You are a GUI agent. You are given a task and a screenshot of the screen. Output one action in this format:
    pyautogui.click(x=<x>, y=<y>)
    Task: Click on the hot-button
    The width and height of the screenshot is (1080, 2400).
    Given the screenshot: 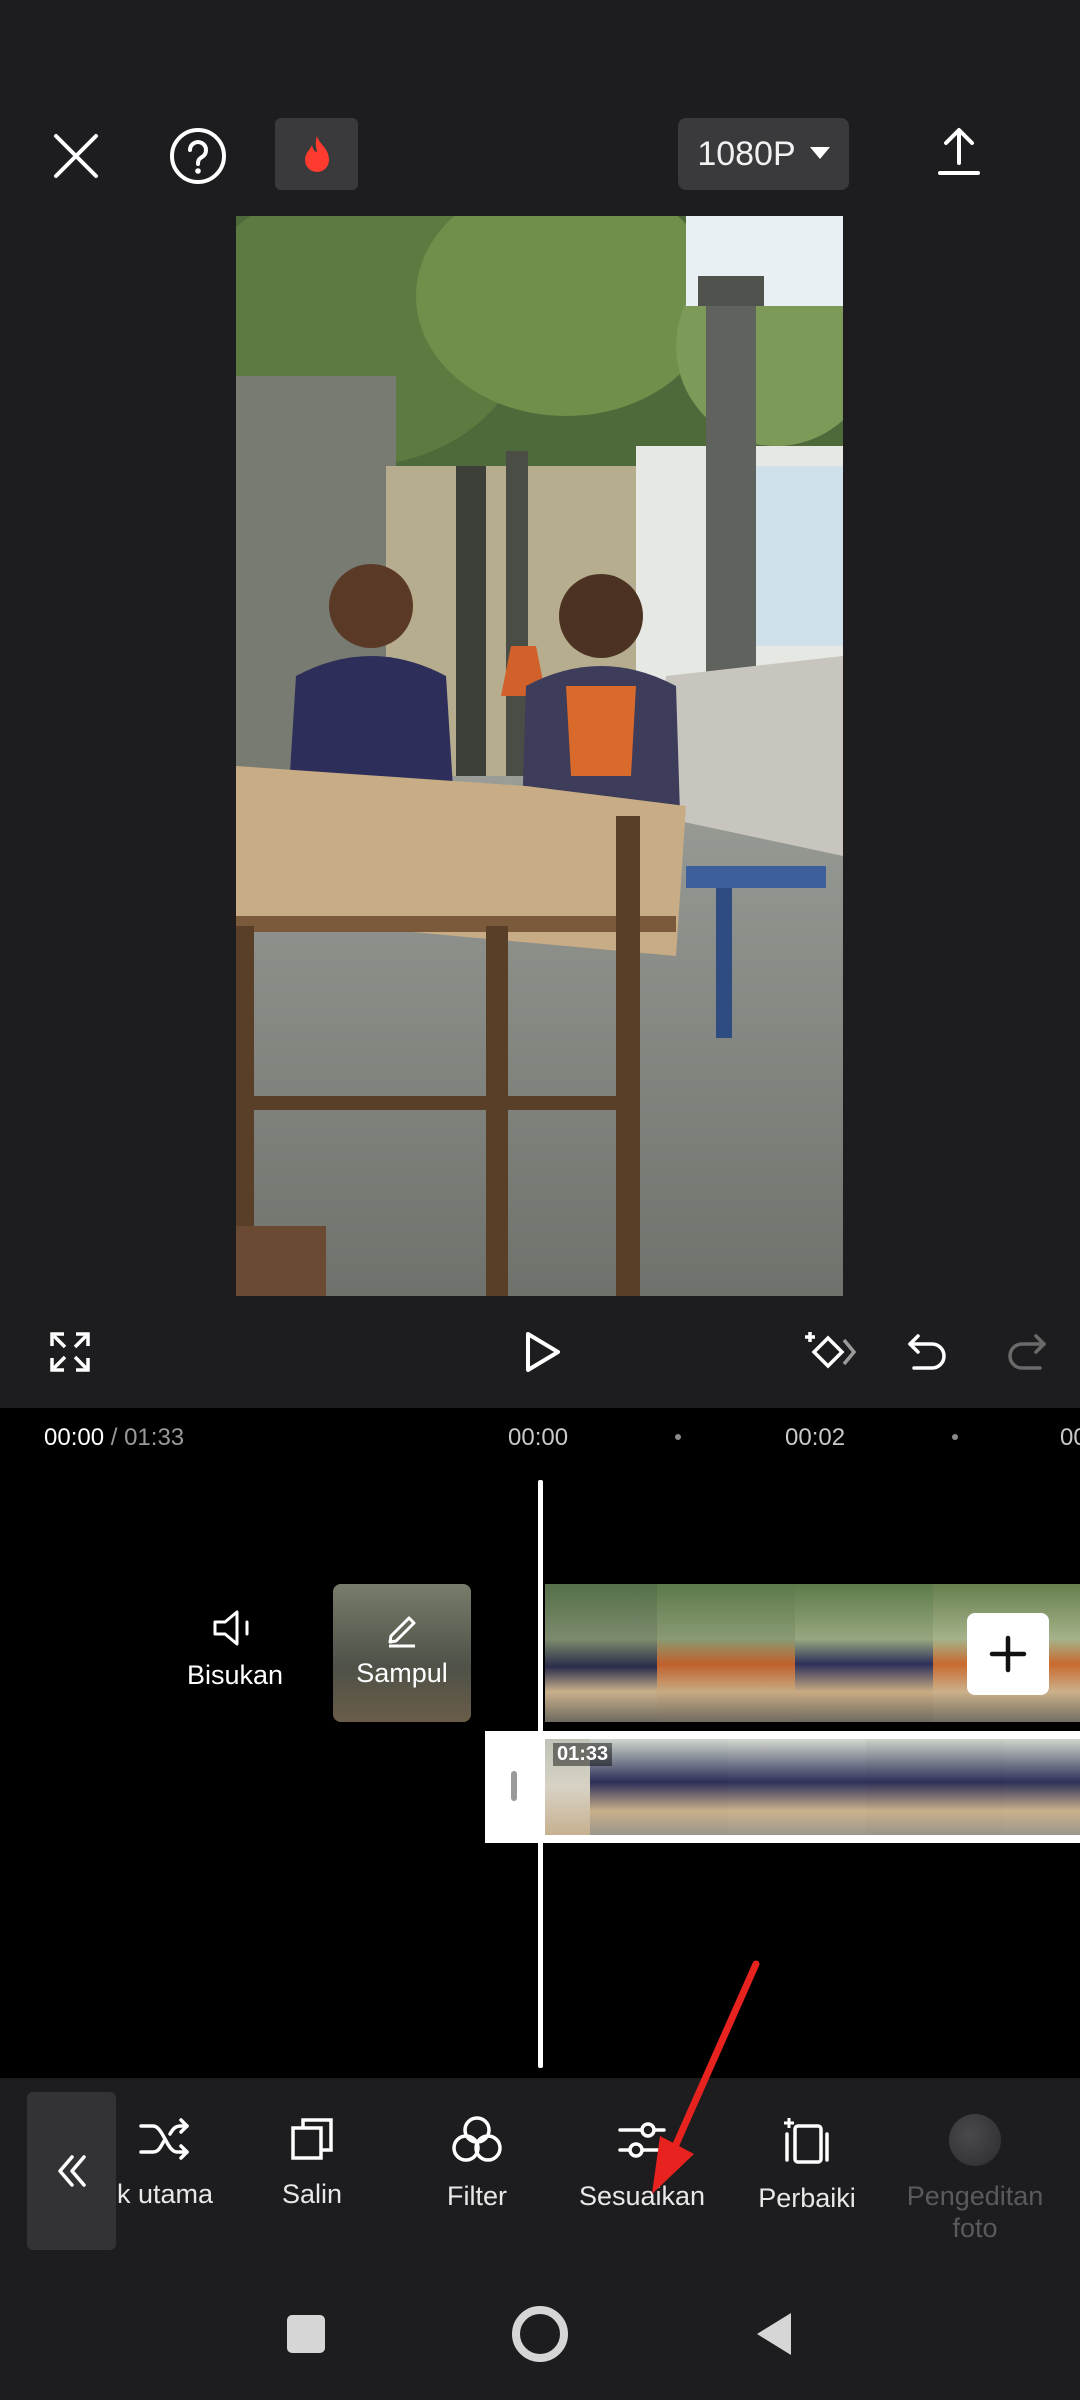 What is the action you would take?
    pyautogui.click(x=316, y=154)
    